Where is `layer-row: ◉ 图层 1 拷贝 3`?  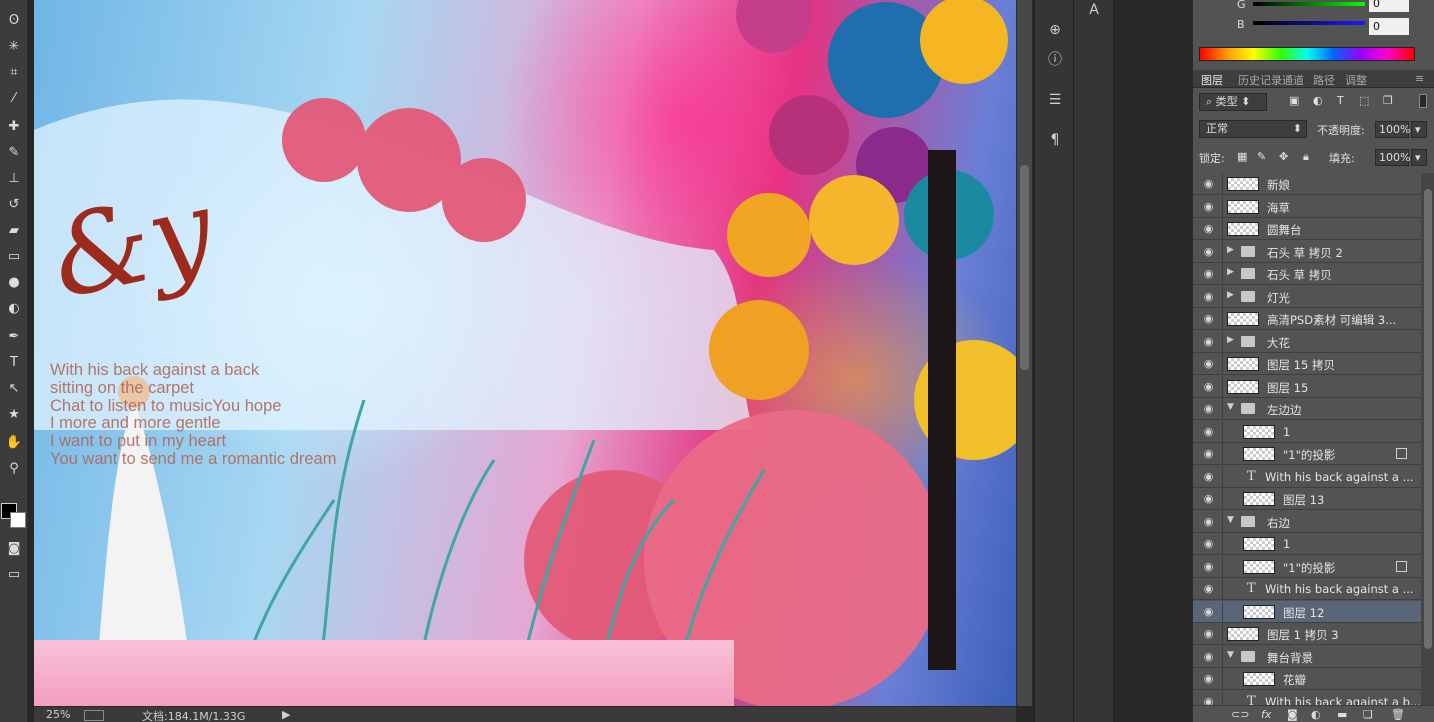
layer-row: ◉ 图层 1 拷贝 3 is located at coordinates (1307, 634).